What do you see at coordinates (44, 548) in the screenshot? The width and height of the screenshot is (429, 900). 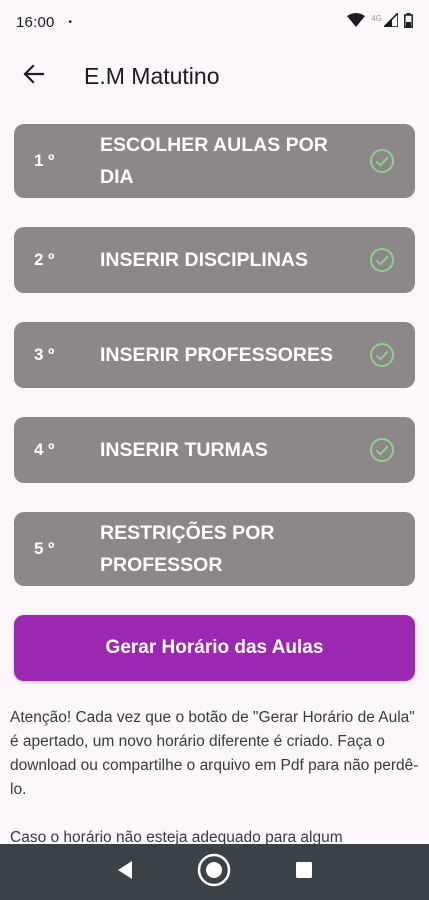 I see `step-number: 5 º` at bounding box center [44, 548].